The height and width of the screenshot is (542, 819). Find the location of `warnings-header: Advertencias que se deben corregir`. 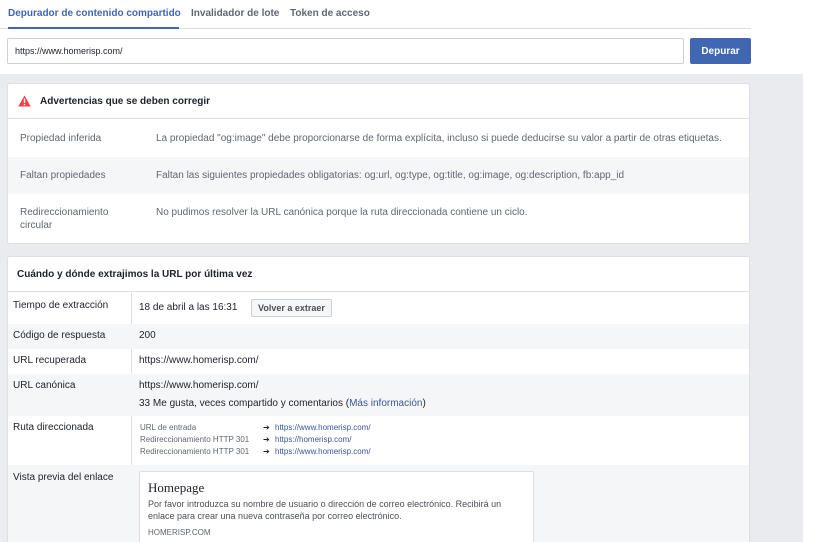

warnings-header: Advertencias que se deben corregir is located at coordinates (378, 101).